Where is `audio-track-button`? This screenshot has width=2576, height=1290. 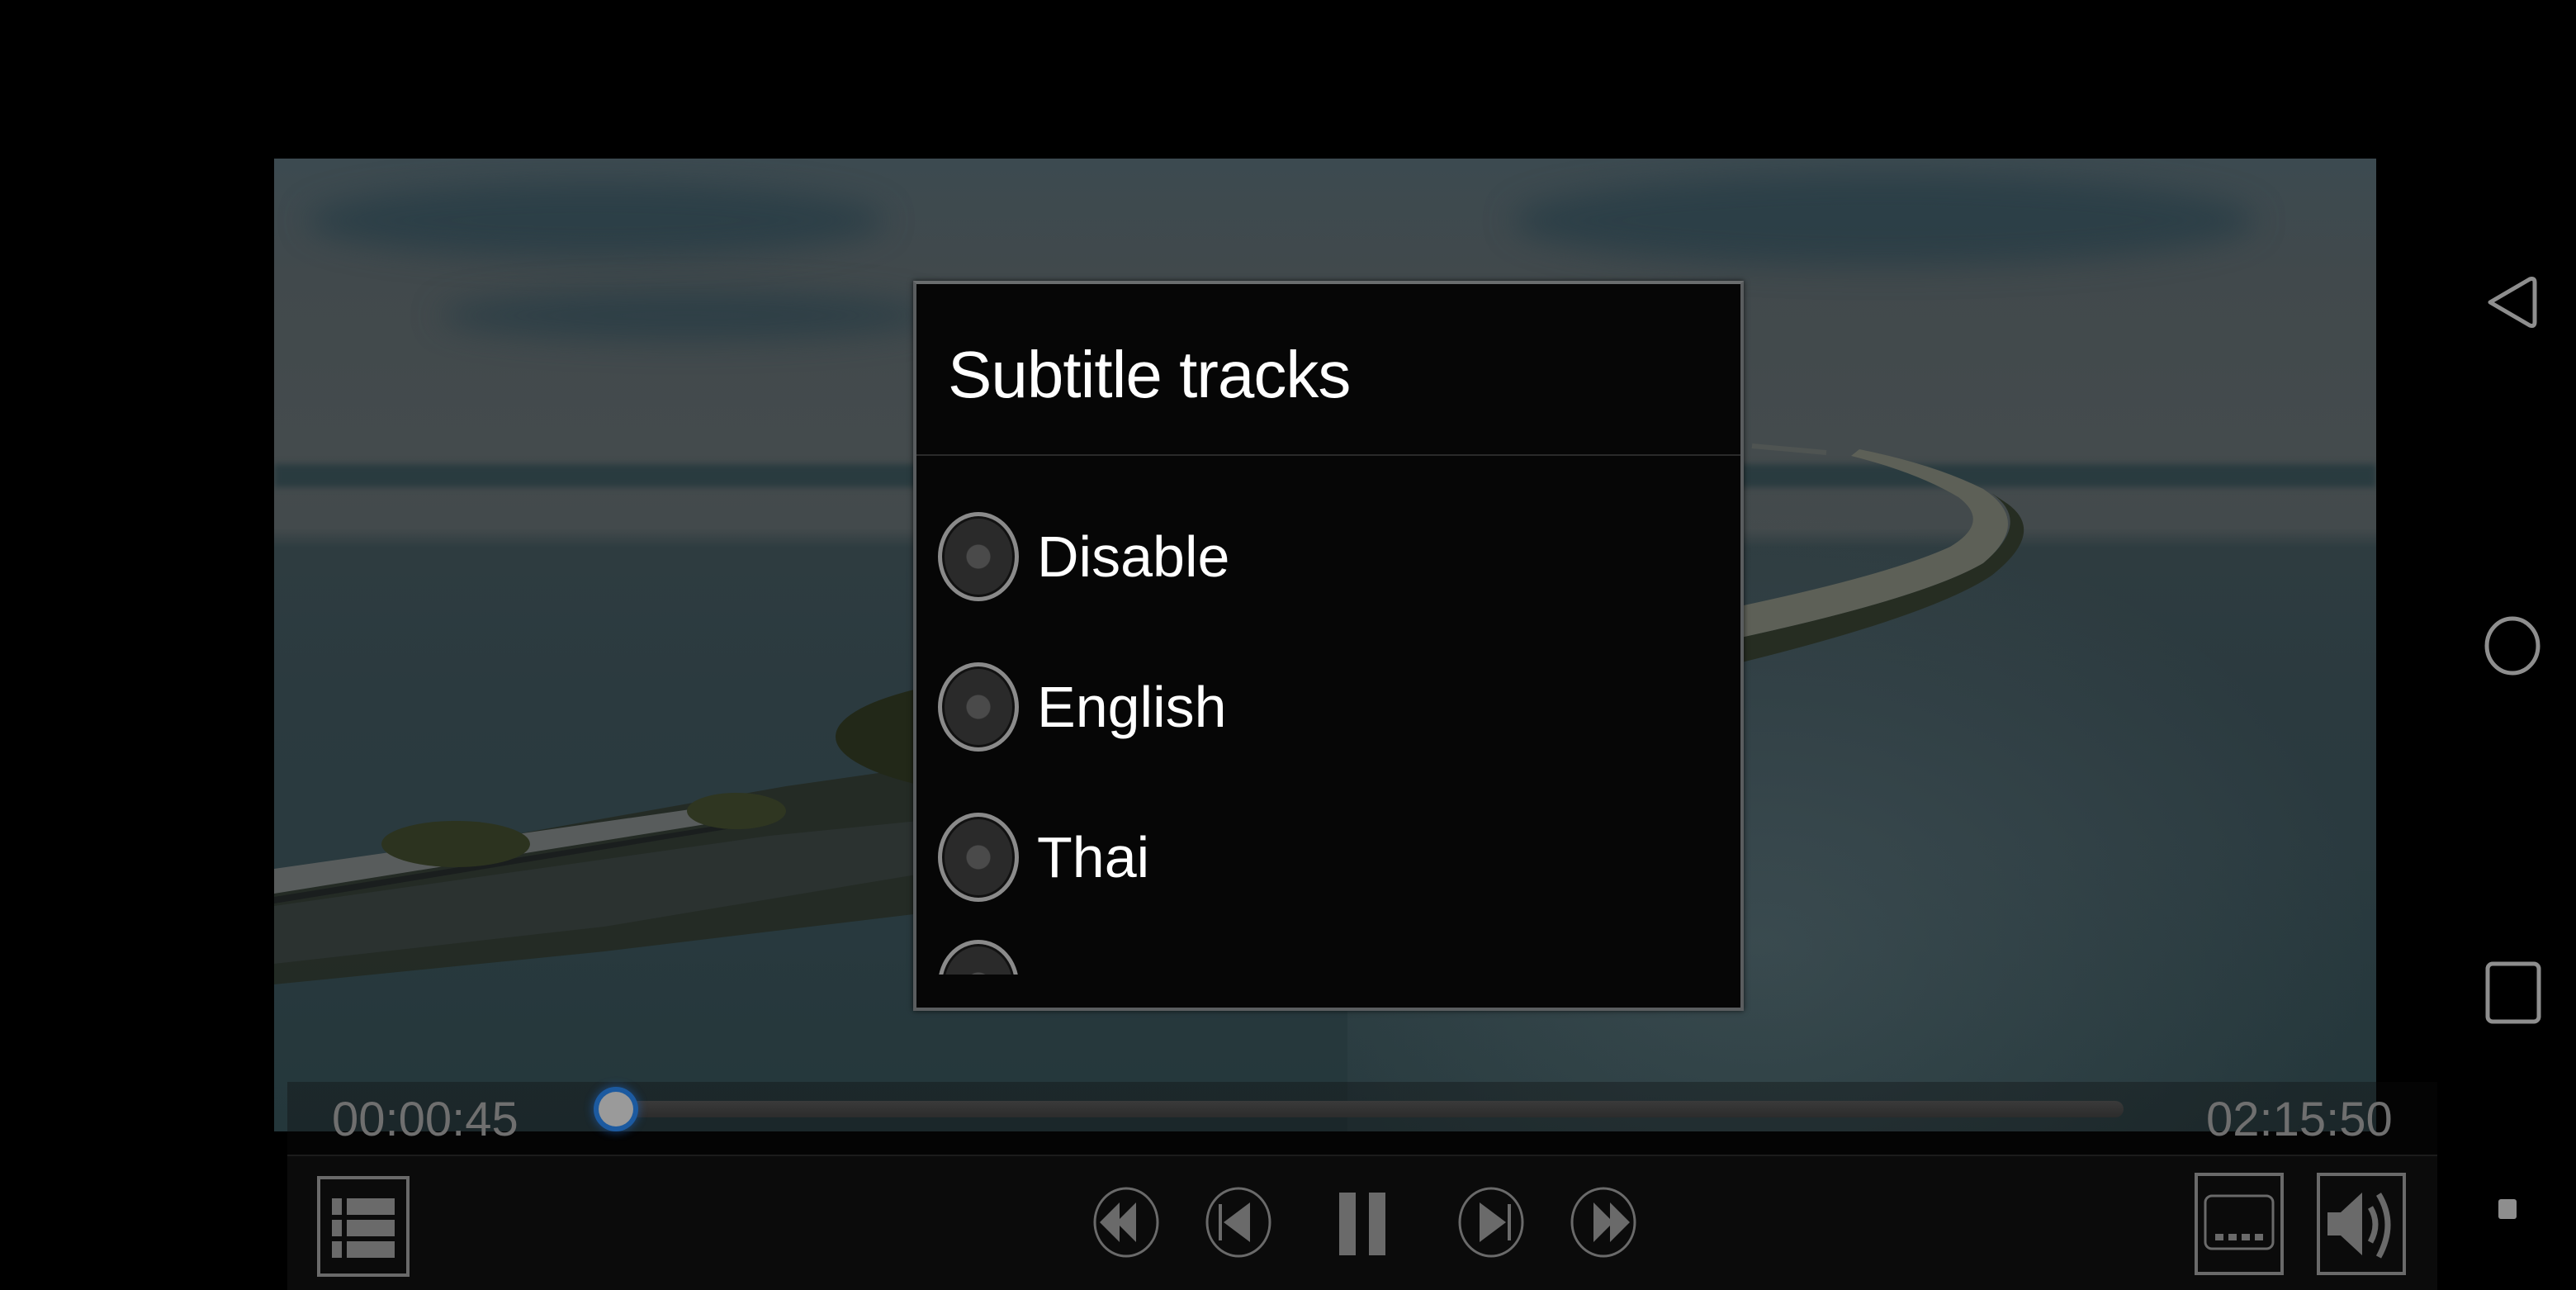
audio-track-button is located at coordinates (2361, 1224).